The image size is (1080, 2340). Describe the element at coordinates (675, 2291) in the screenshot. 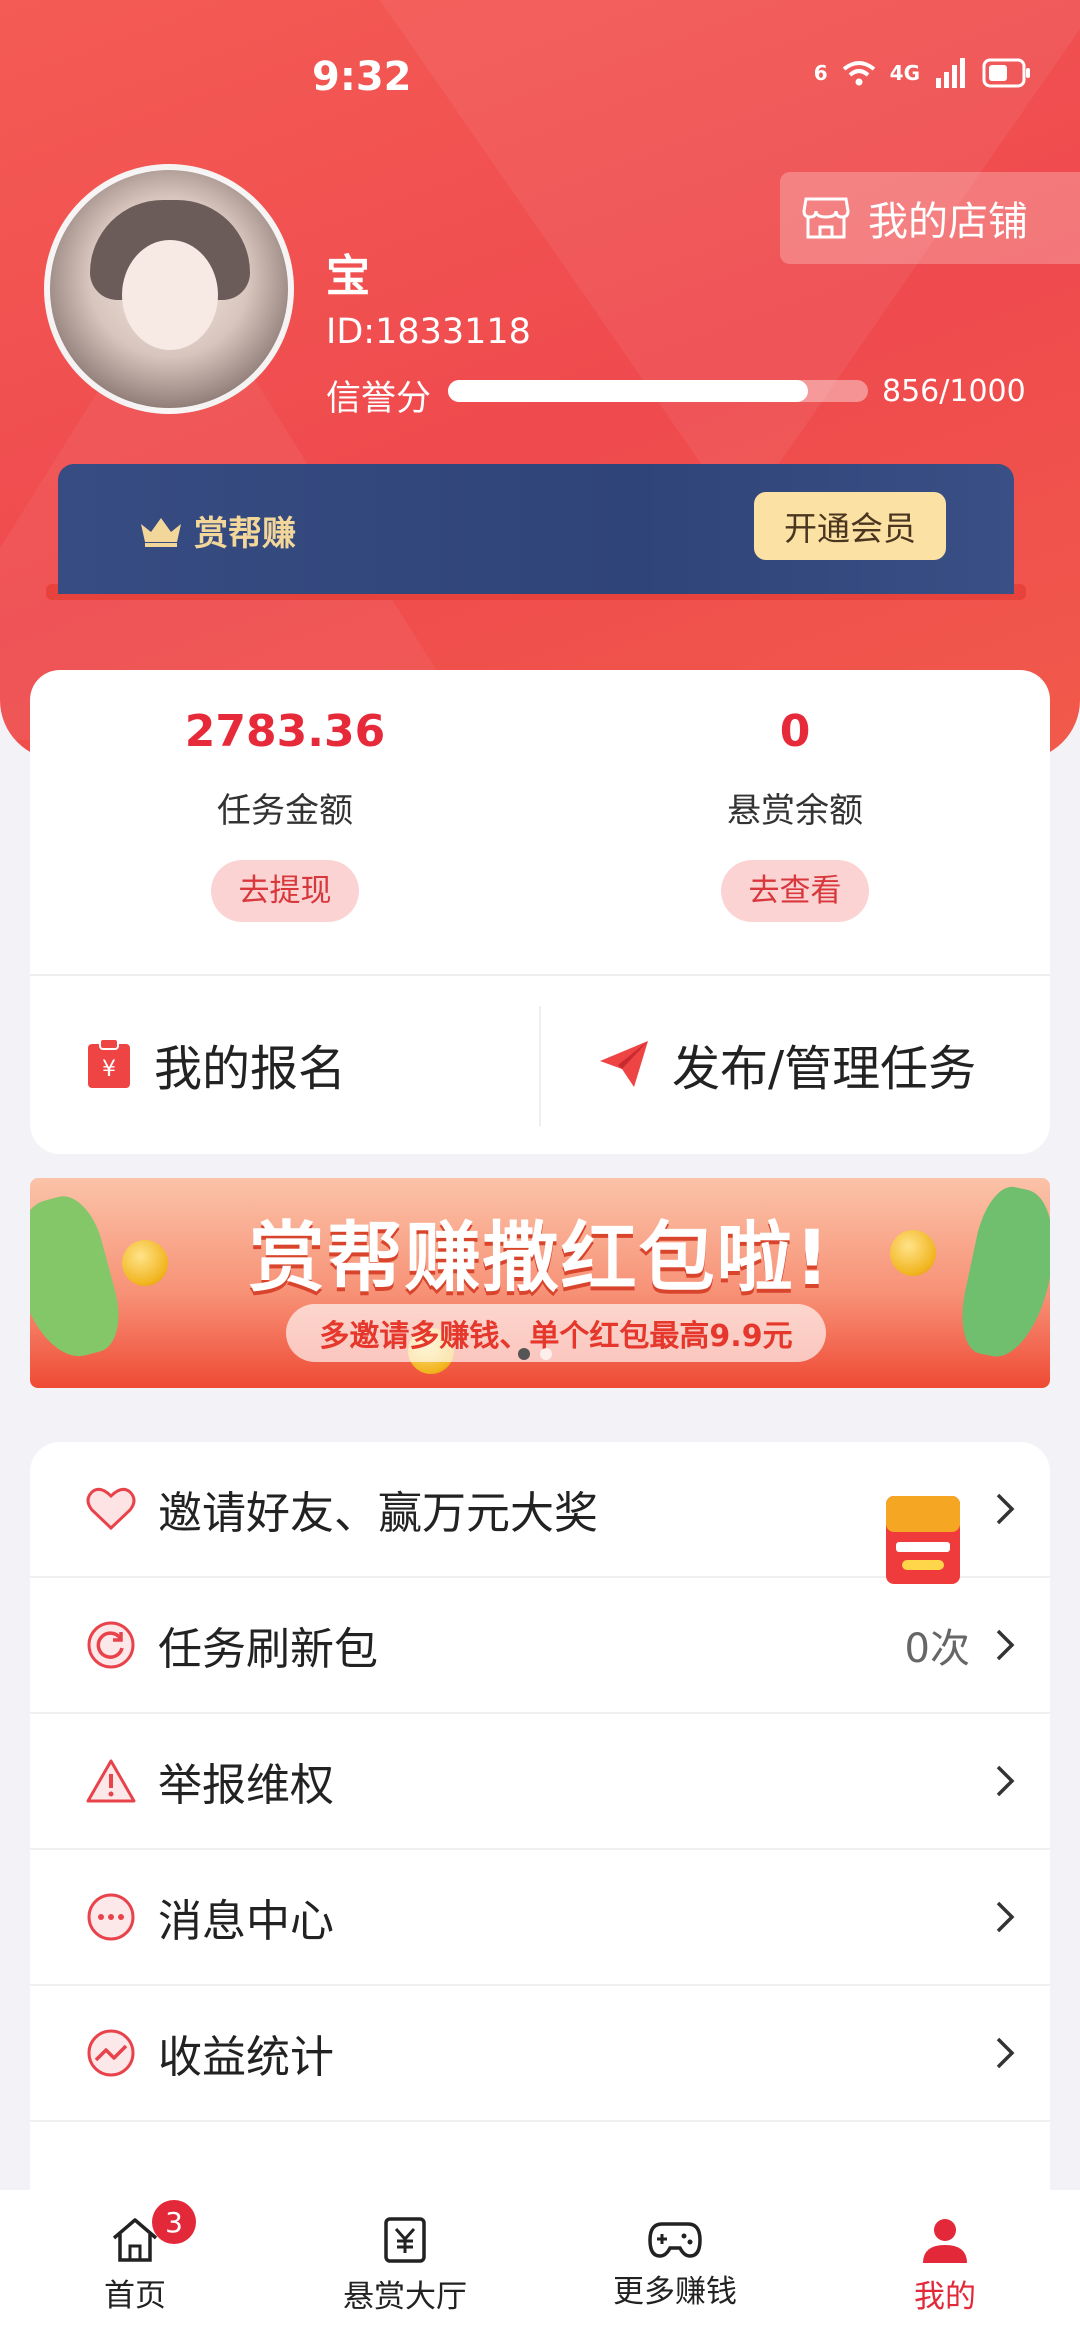

I see `tab-label: 更多赚钱` at that location.